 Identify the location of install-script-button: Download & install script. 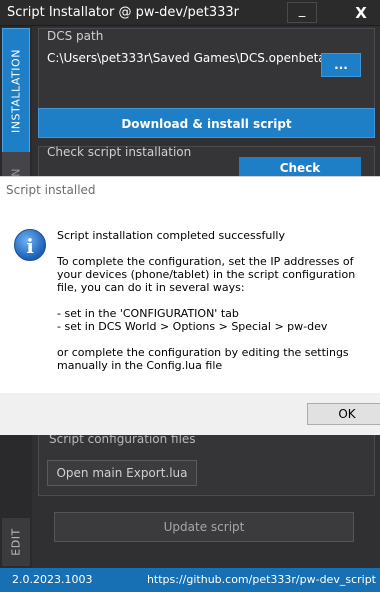
(206, 123).